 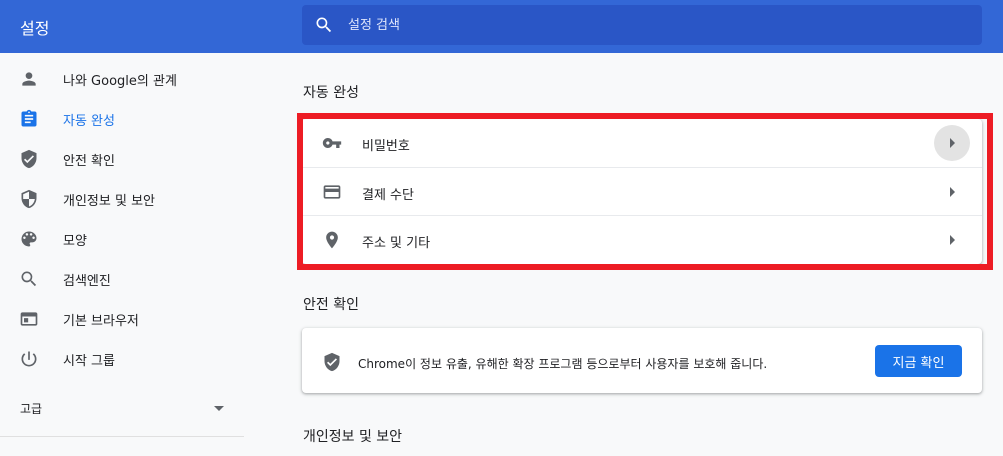 I want to click on row-label: 결제 수단, so click(x=388, y=195).